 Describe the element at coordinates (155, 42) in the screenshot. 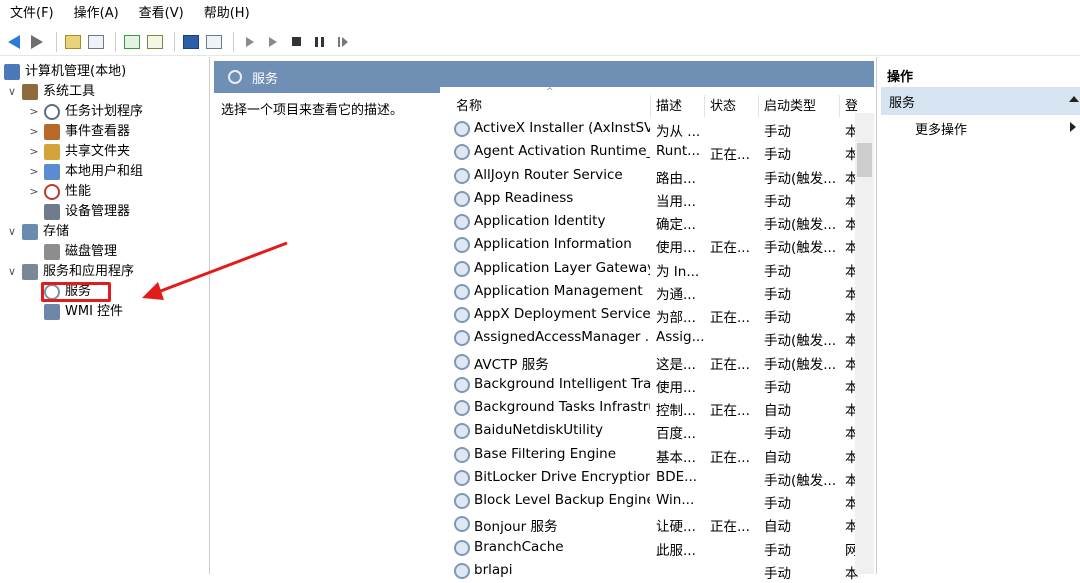

I see `export-list-button` at that location.